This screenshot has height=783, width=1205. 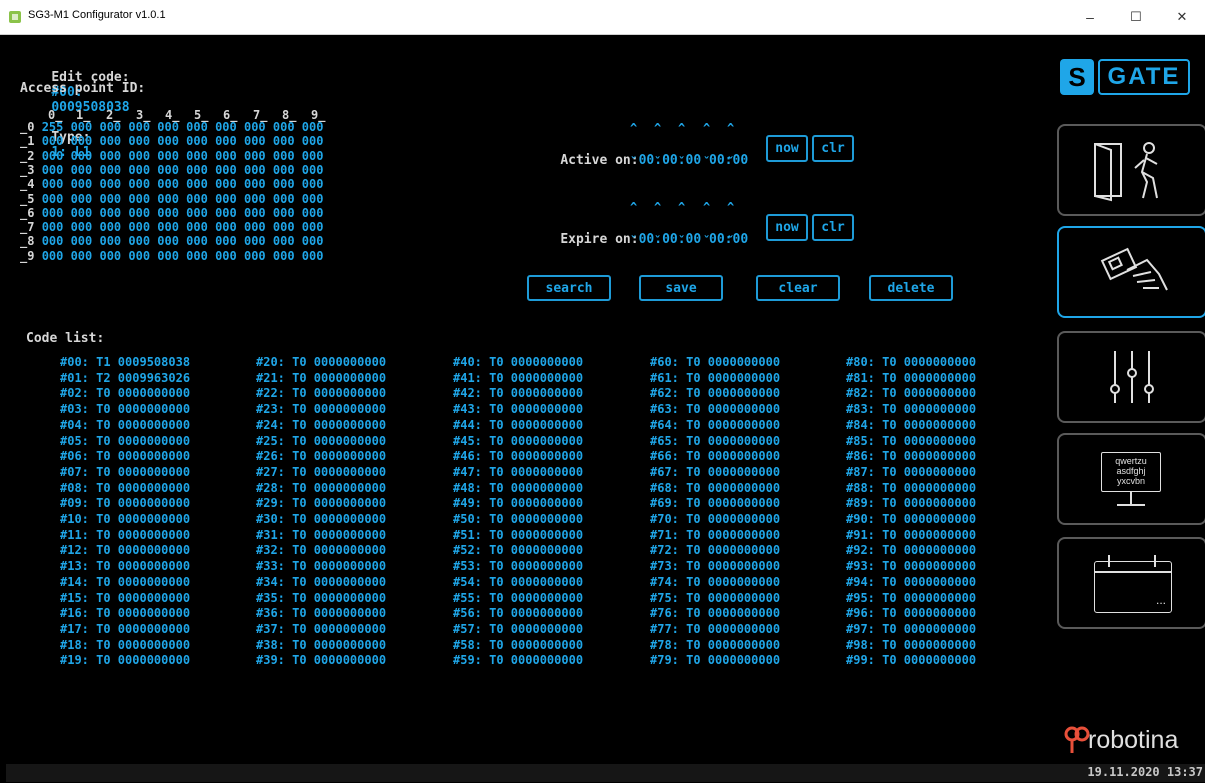 I want to click on robotina-text: robotina, so click(x=1133, y=740).